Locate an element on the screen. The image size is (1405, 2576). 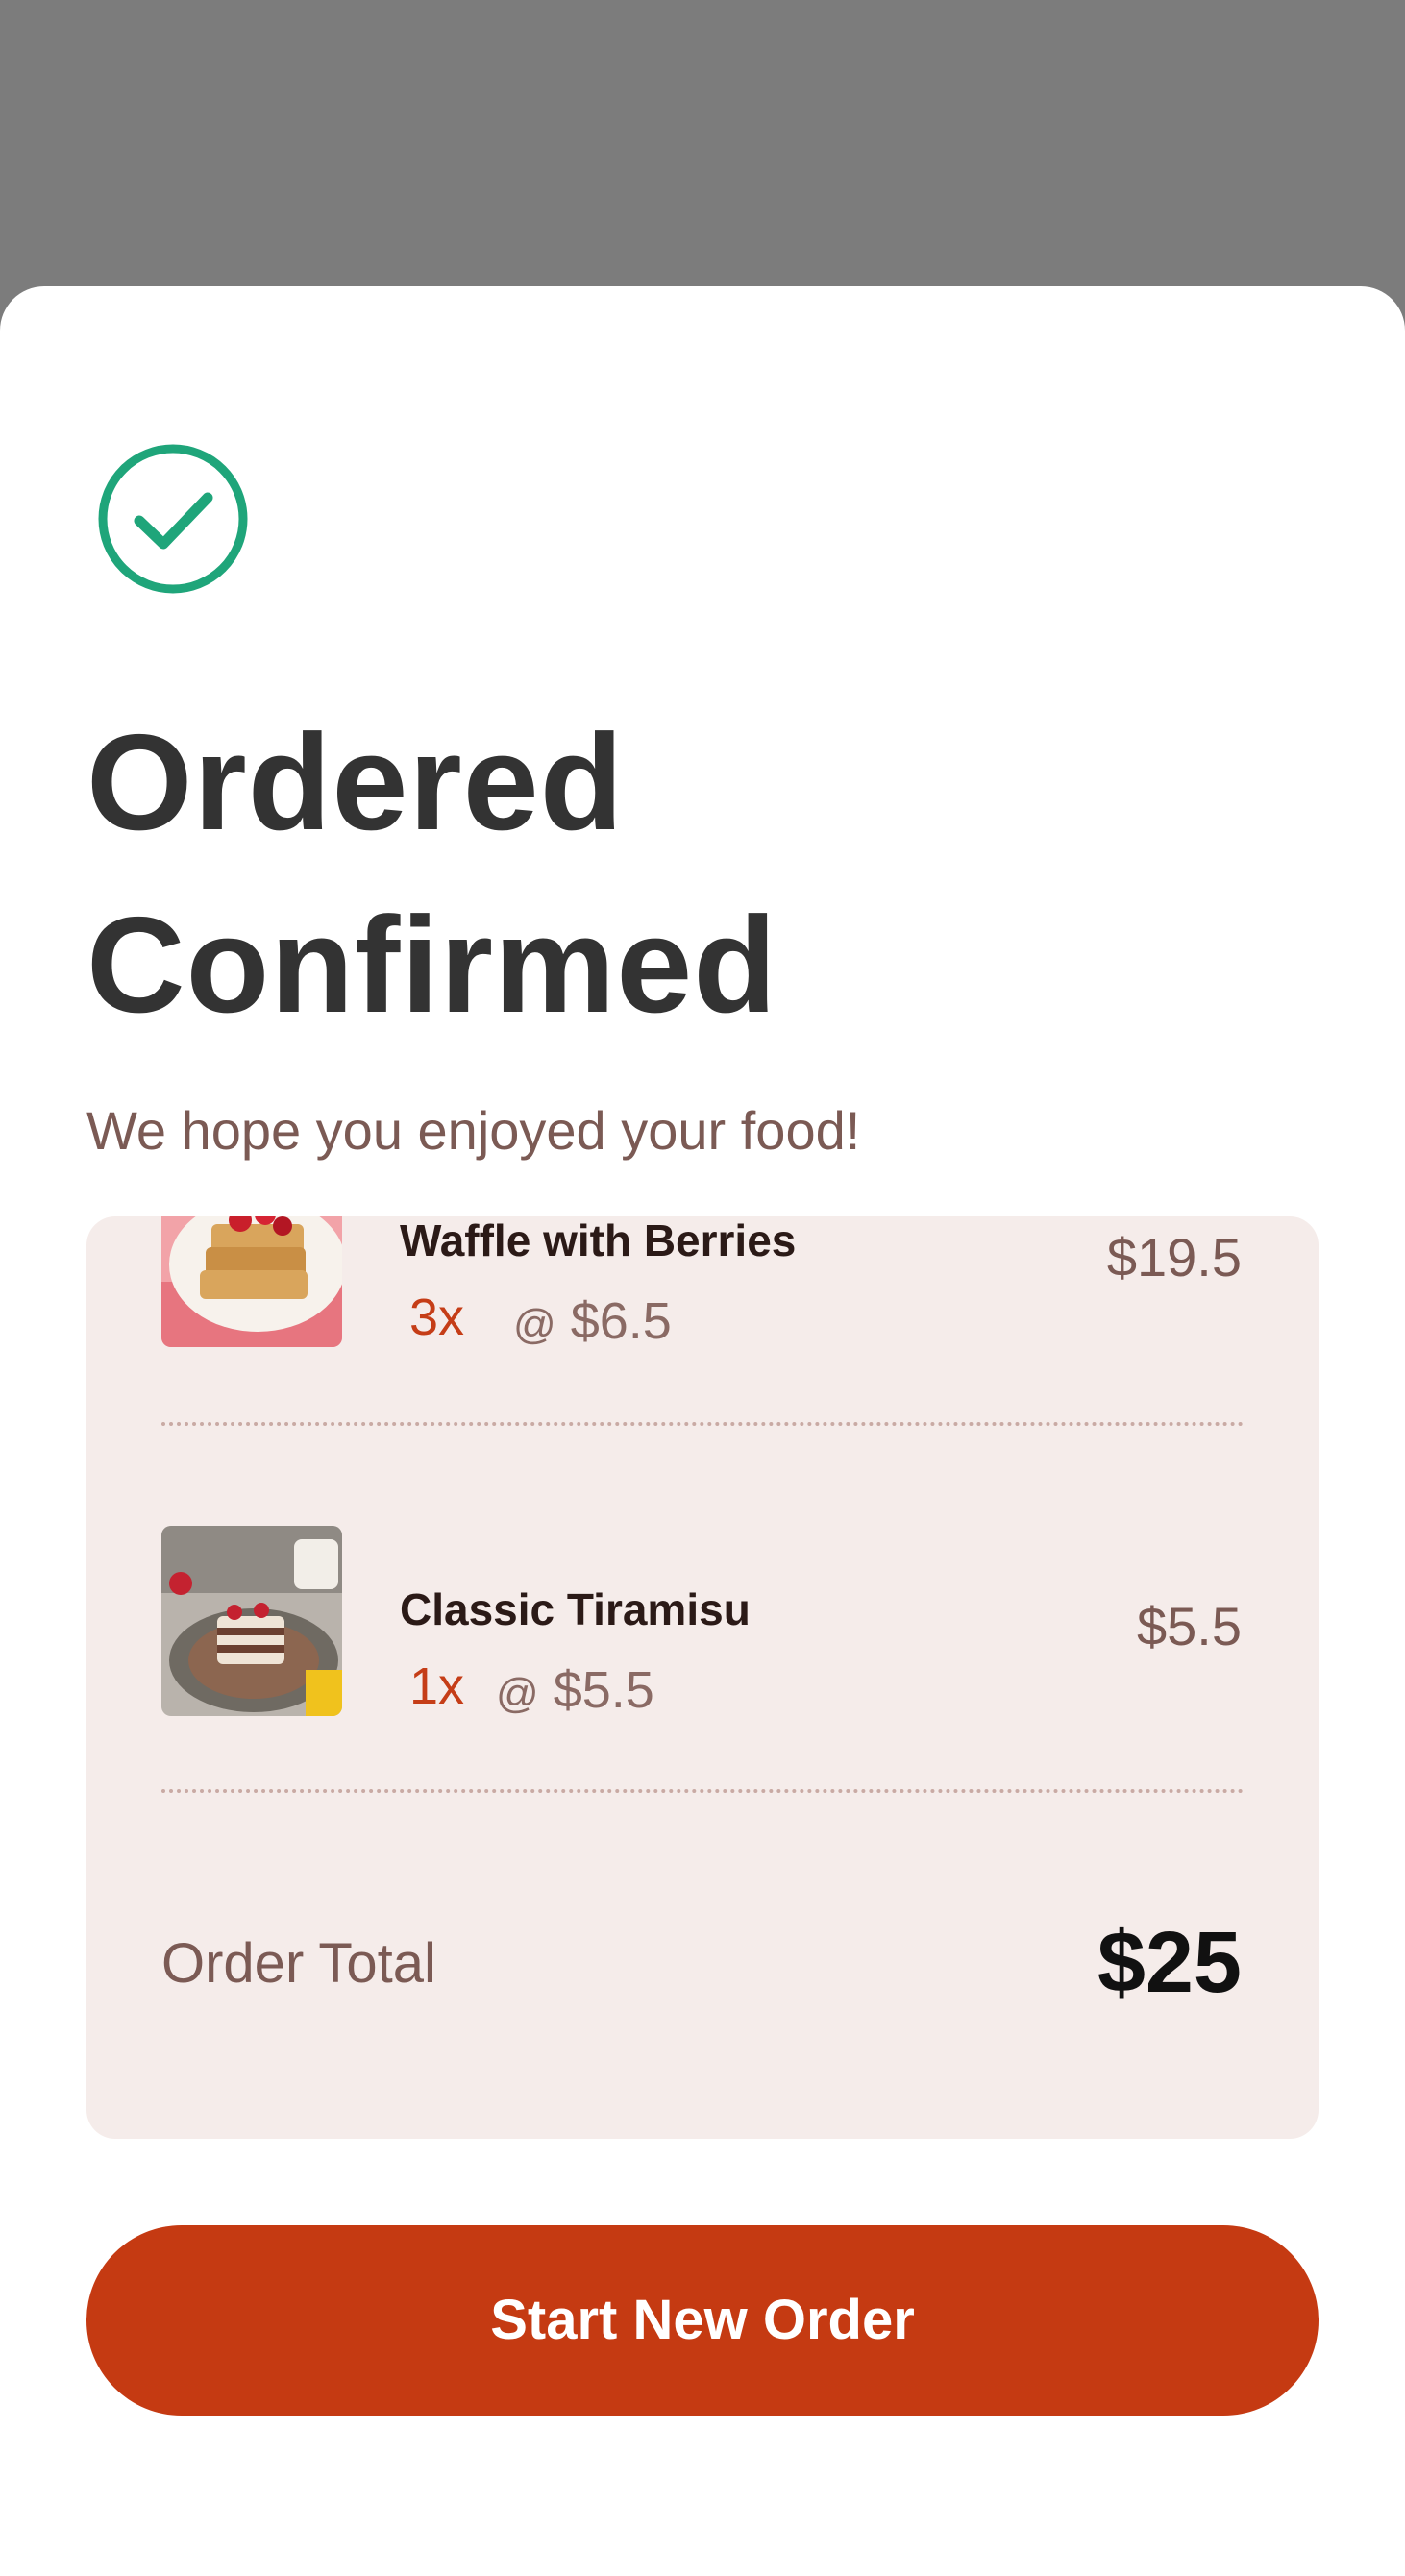
start-new-order-button: Start New Order is located at coordinates (702, 2320).